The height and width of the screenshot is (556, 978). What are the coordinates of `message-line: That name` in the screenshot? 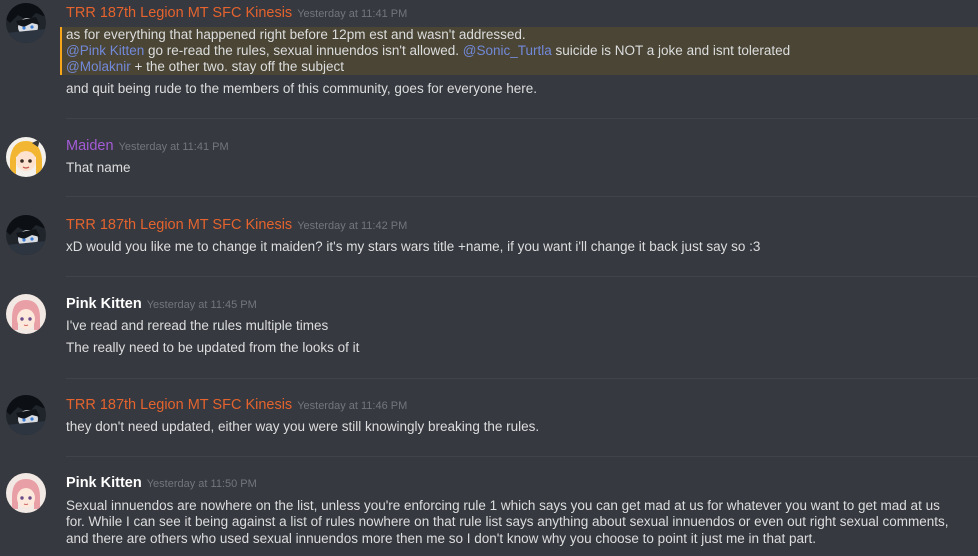 It's located at (98, 167).